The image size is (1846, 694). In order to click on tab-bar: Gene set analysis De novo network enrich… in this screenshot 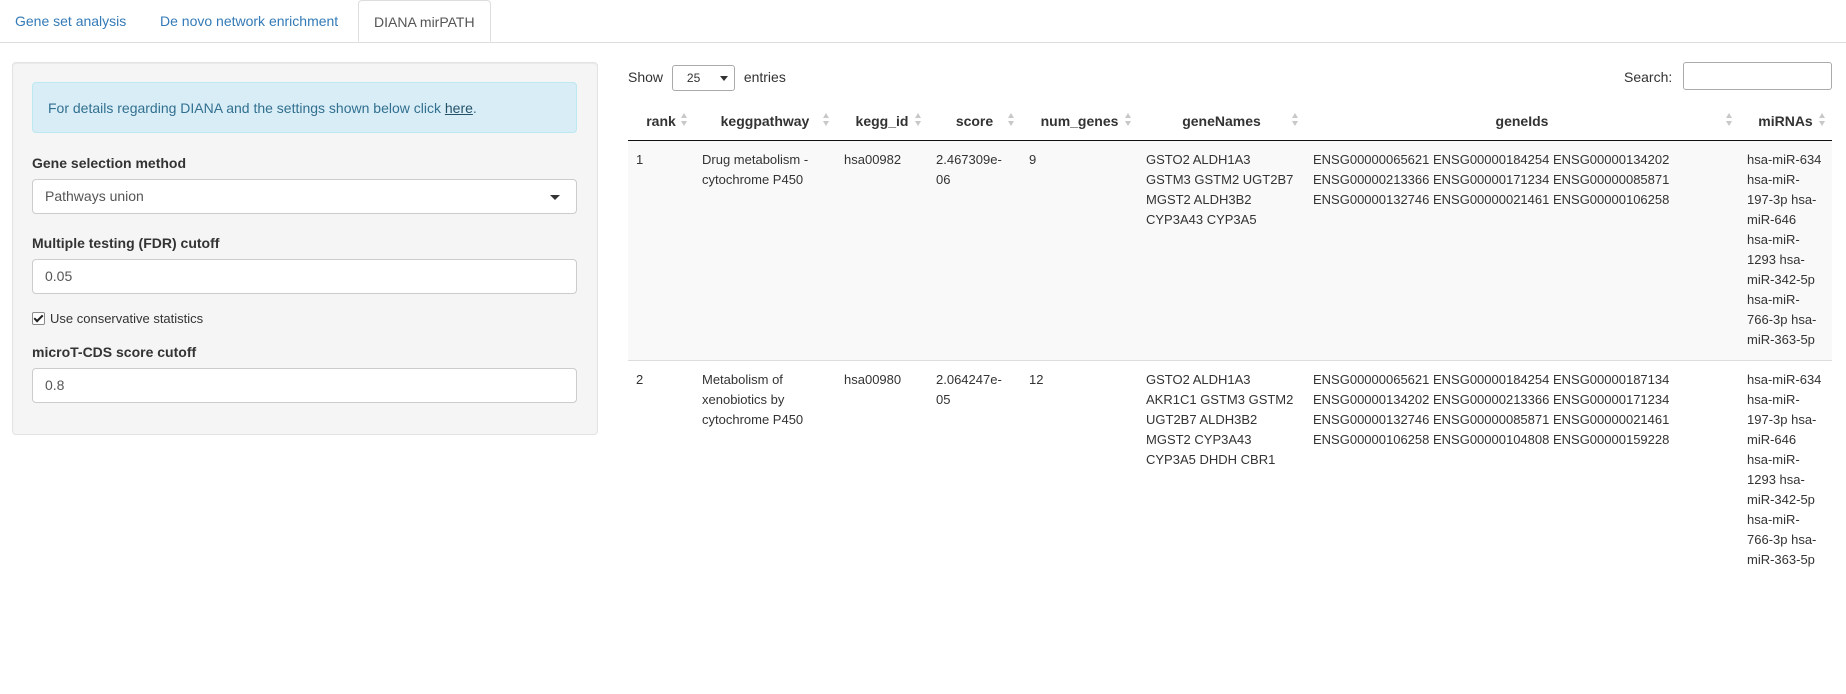, I will do `click(923, 21)`.